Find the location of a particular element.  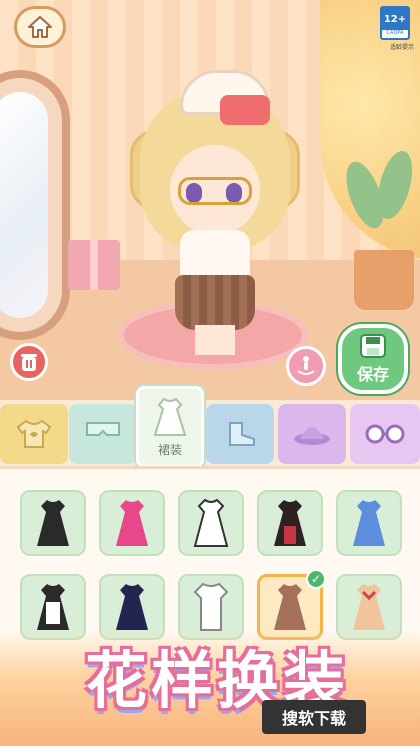

tab-tops is located at coordinates (34, 434).